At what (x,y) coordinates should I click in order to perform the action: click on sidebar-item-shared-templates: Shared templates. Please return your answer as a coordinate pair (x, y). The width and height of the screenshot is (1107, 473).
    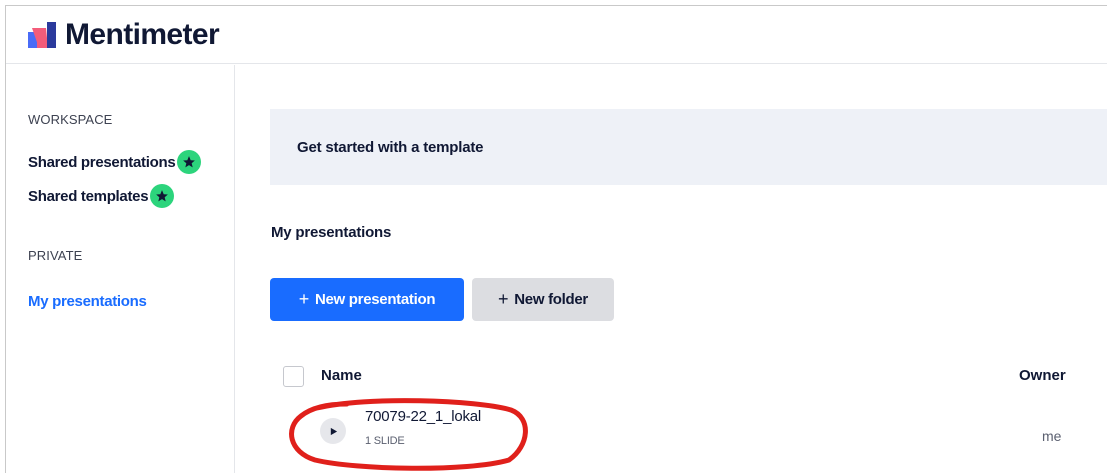
    Looking at the image, I should click on (101, 196).